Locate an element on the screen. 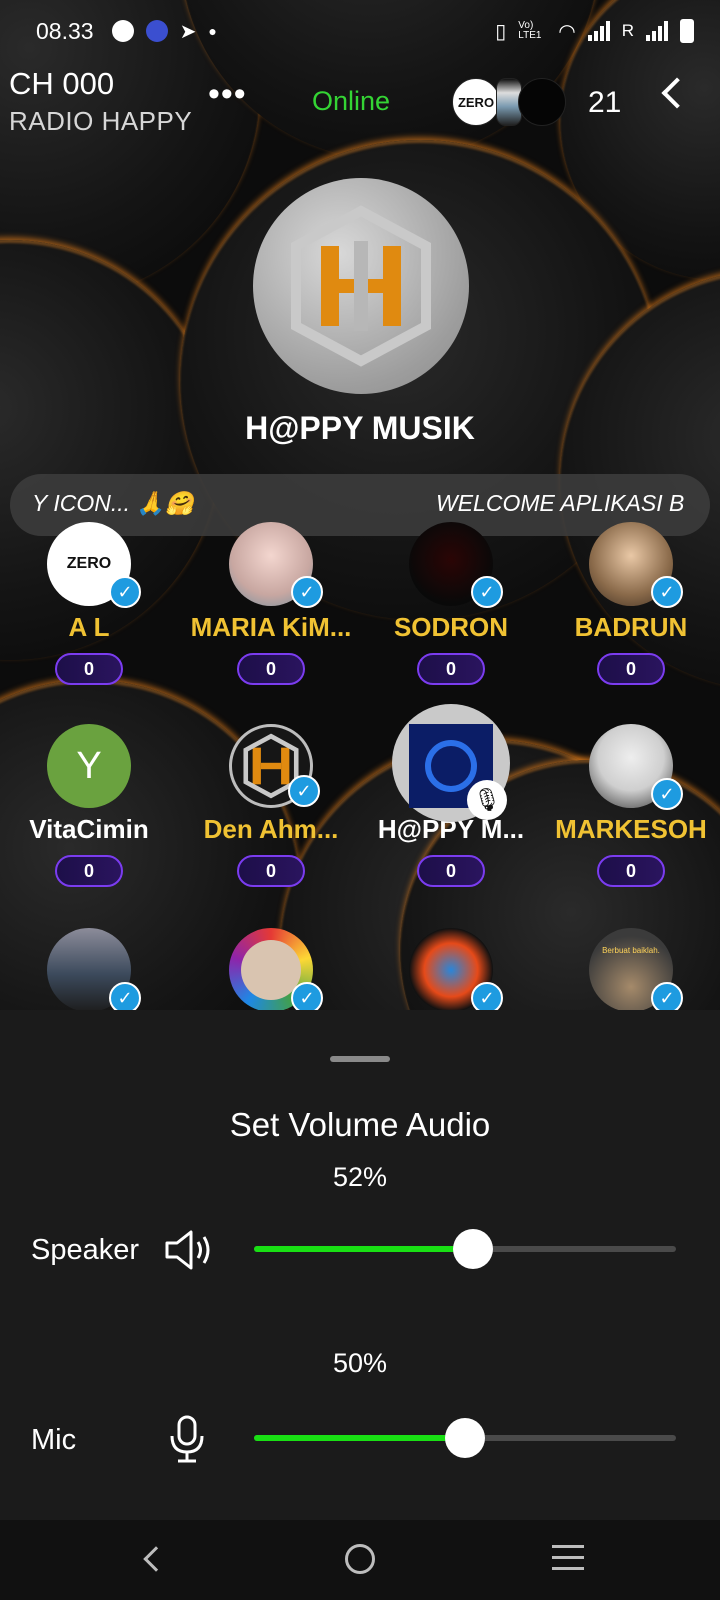  whatsapp-icon is located at coordinates (122, 31).